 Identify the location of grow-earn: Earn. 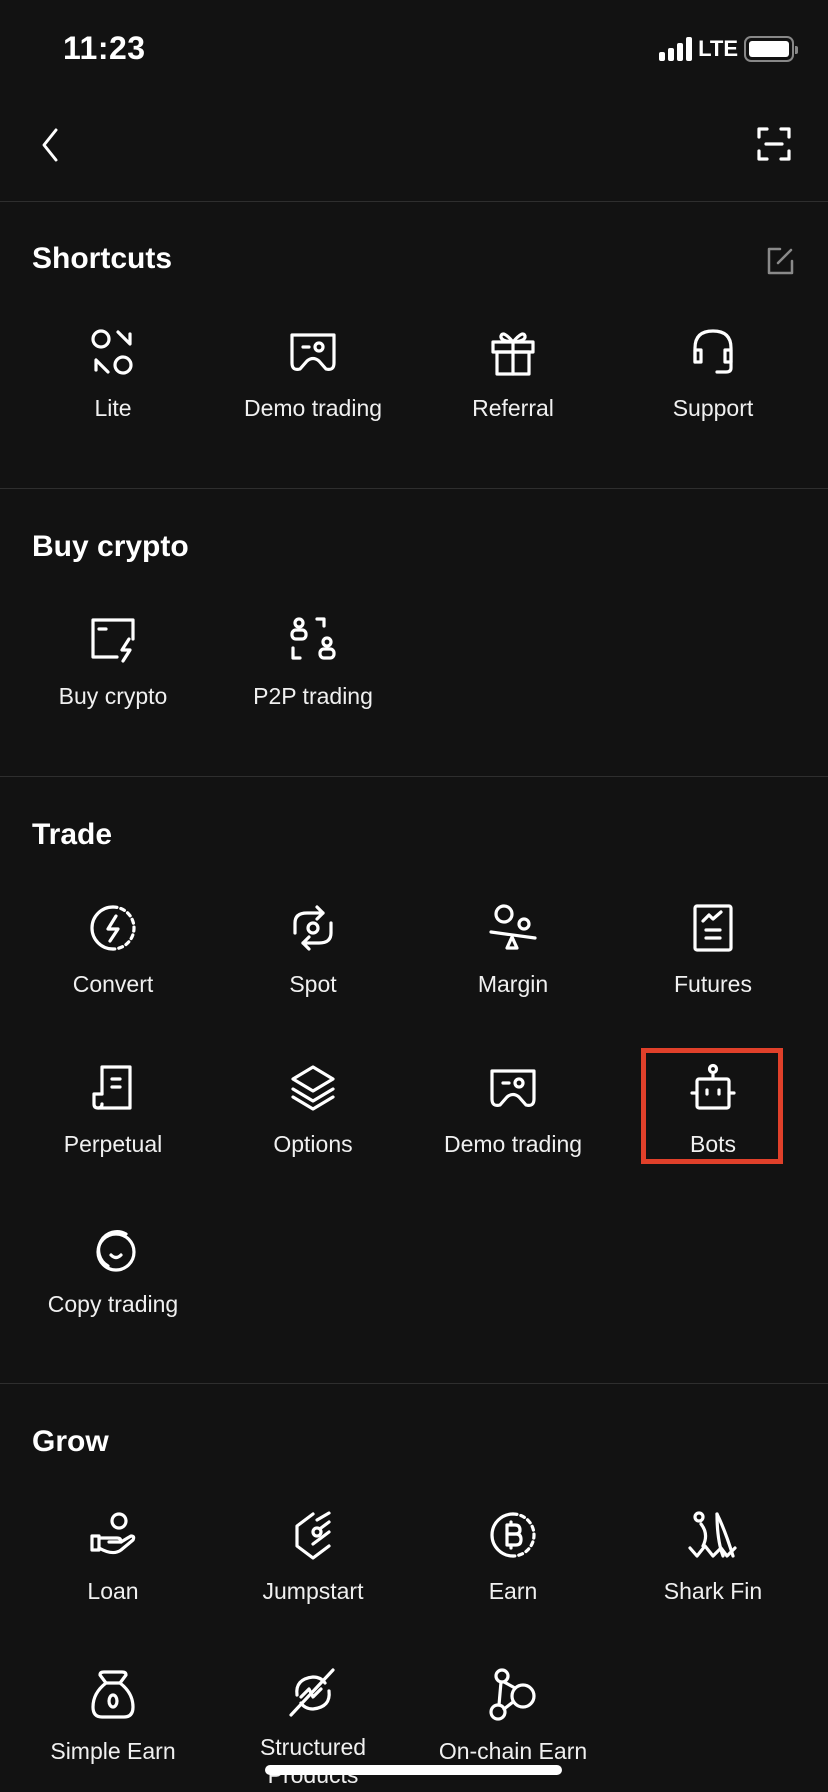
(513, 1564).